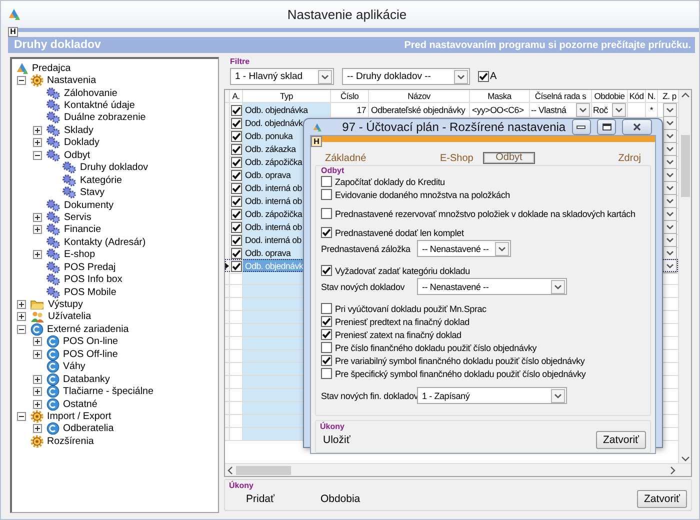 The height and width of the screenshot is (520, 700). I want to click on tree-item: POS Off-line, so click(90, 354).